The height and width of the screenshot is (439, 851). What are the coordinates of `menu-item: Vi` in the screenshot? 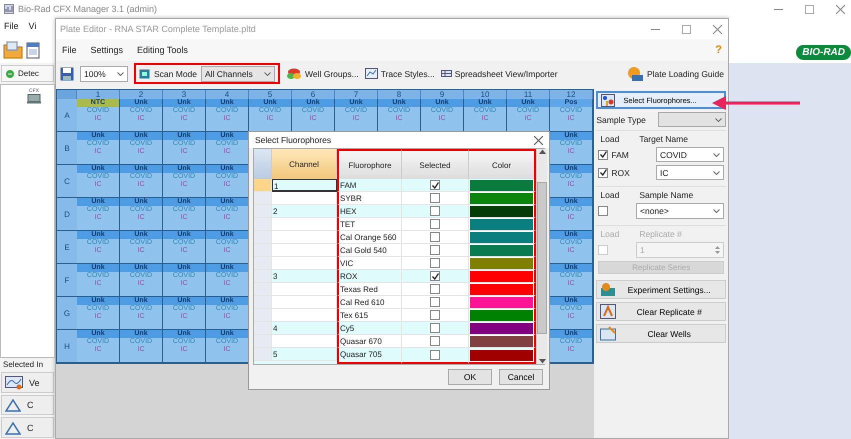 It's located at (32, 27).